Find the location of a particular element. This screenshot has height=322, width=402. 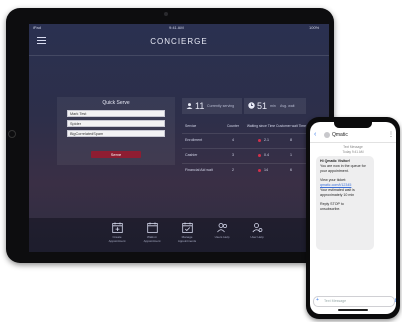

row-counter: 2 is located at coordinates (233, 170).